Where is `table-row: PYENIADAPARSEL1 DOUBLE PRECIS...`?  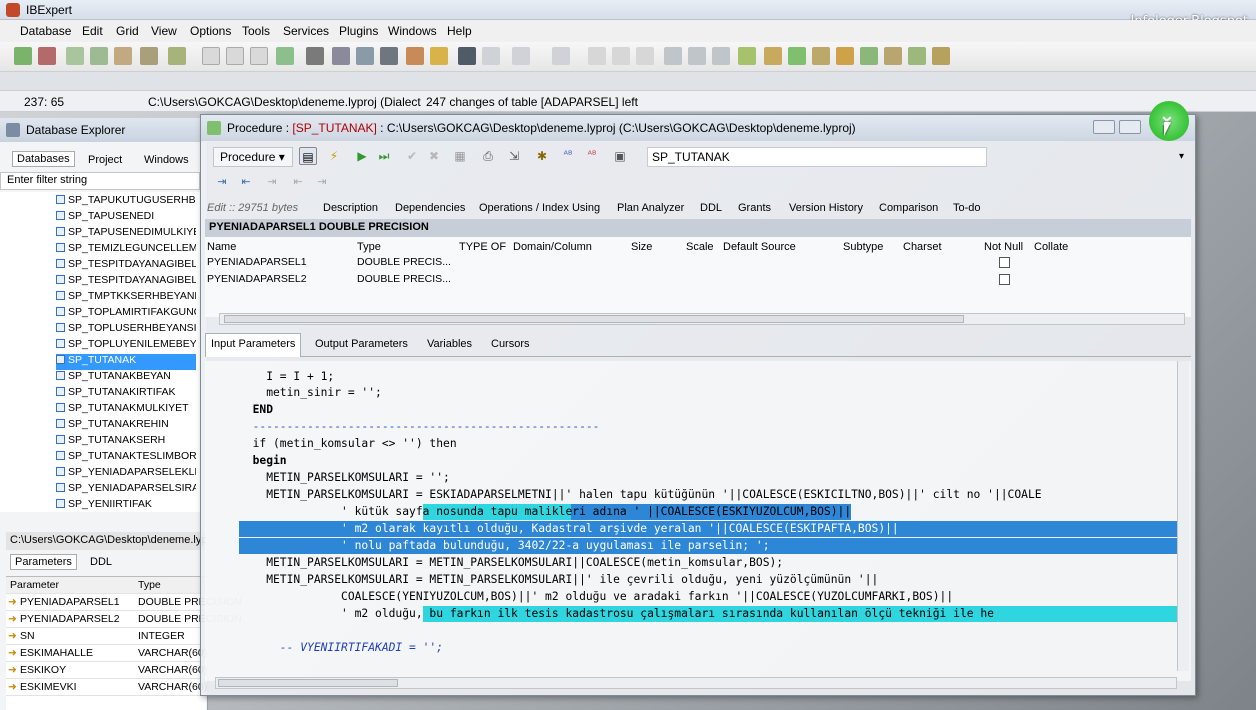
table-row: PYENIADAPARSEL1 DOUBLE PRECIS... is located at coordinates (698, 263).